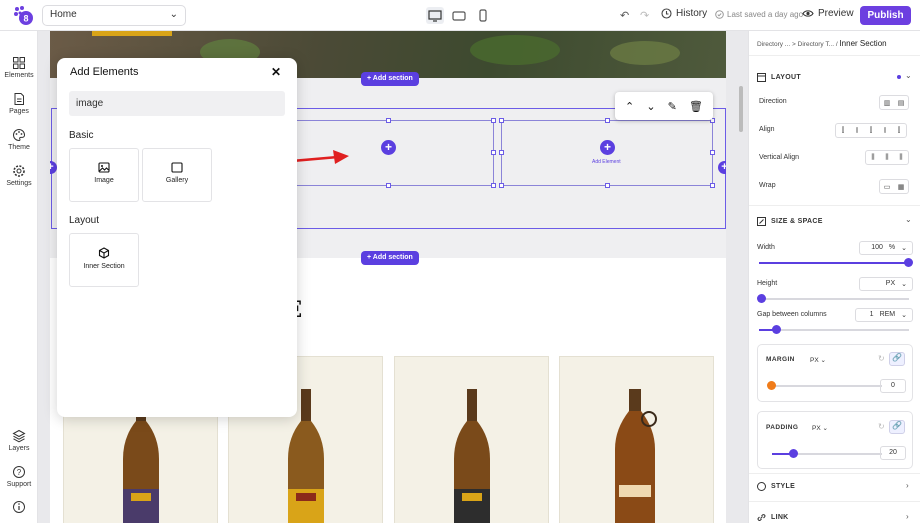 The height and width of the screenshot is (523, 920). What do you see at coordinates (644, 15) in the screenshot?
I see `redo-icon: ↷` at bounding box center [644, 15].